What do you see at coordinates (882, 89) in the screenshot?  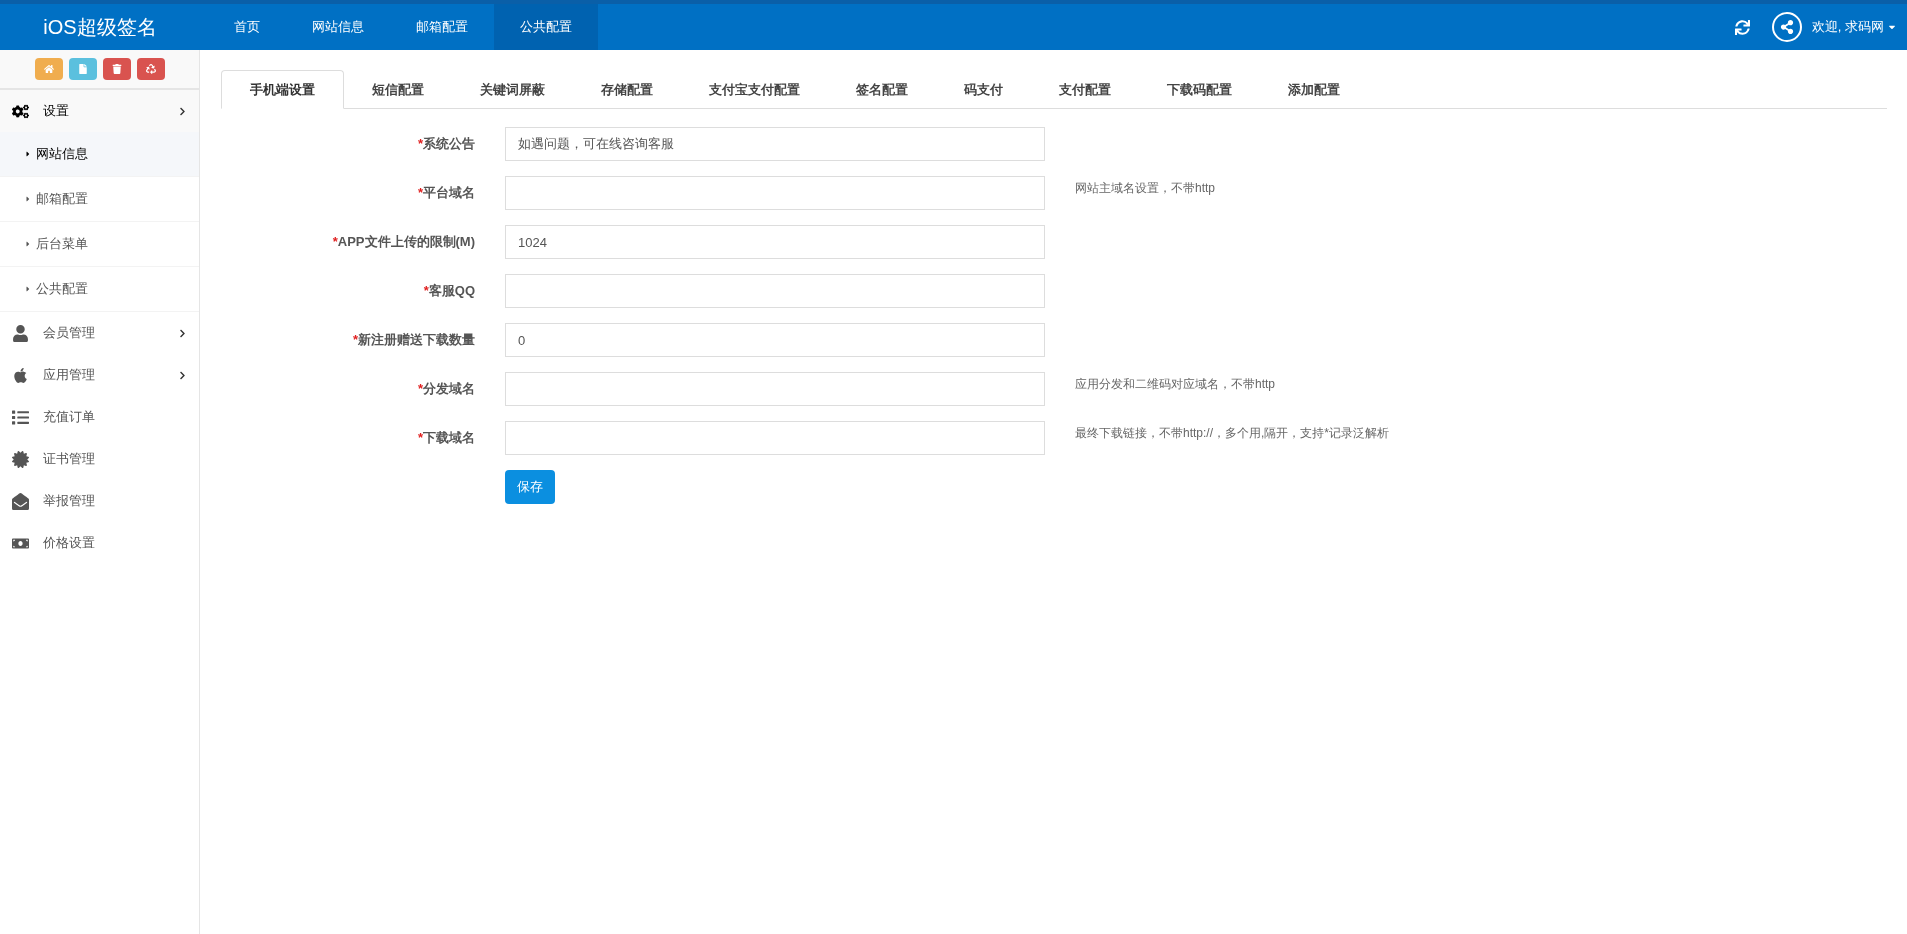 I see `tab: 签名配置` at bounding box center [882, 89].